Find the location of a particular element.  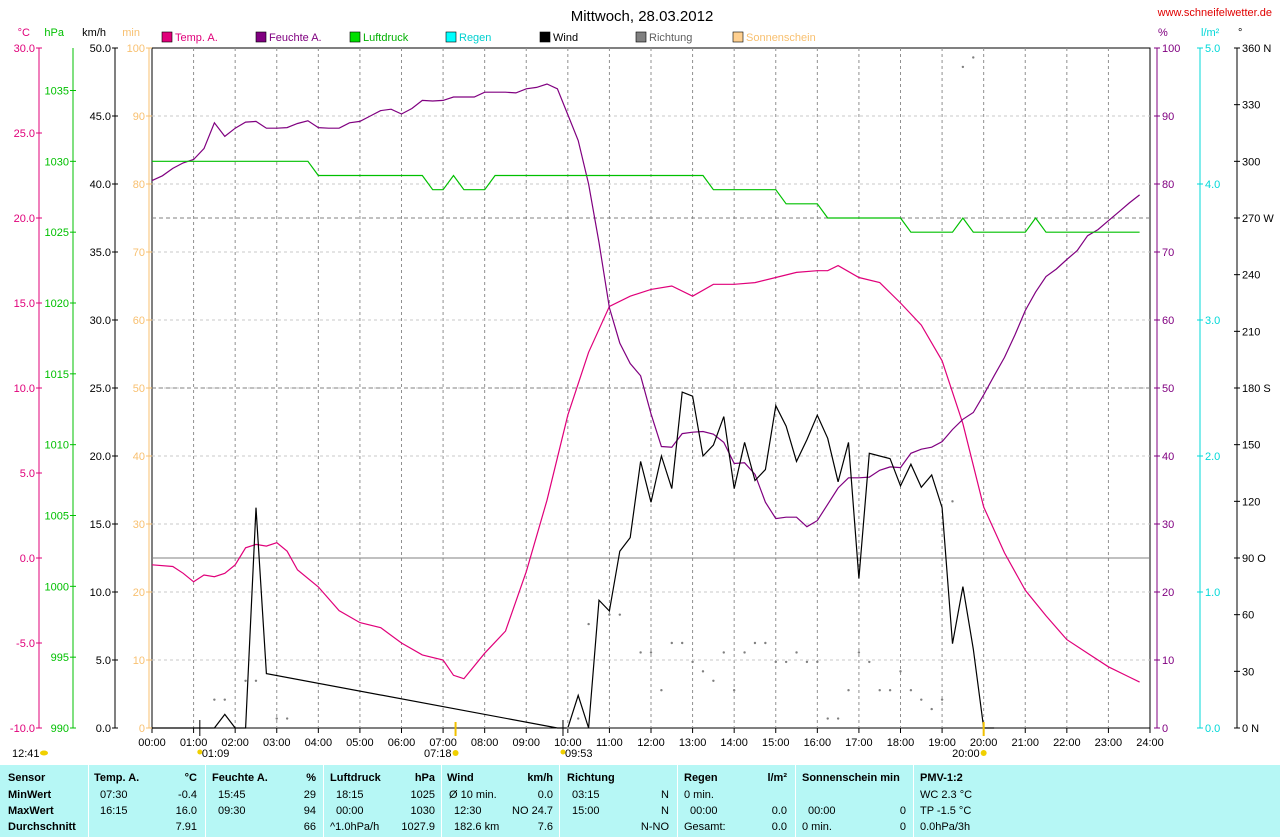

stats-temp-header: Temp. A. is located at coordinates (117, 778).